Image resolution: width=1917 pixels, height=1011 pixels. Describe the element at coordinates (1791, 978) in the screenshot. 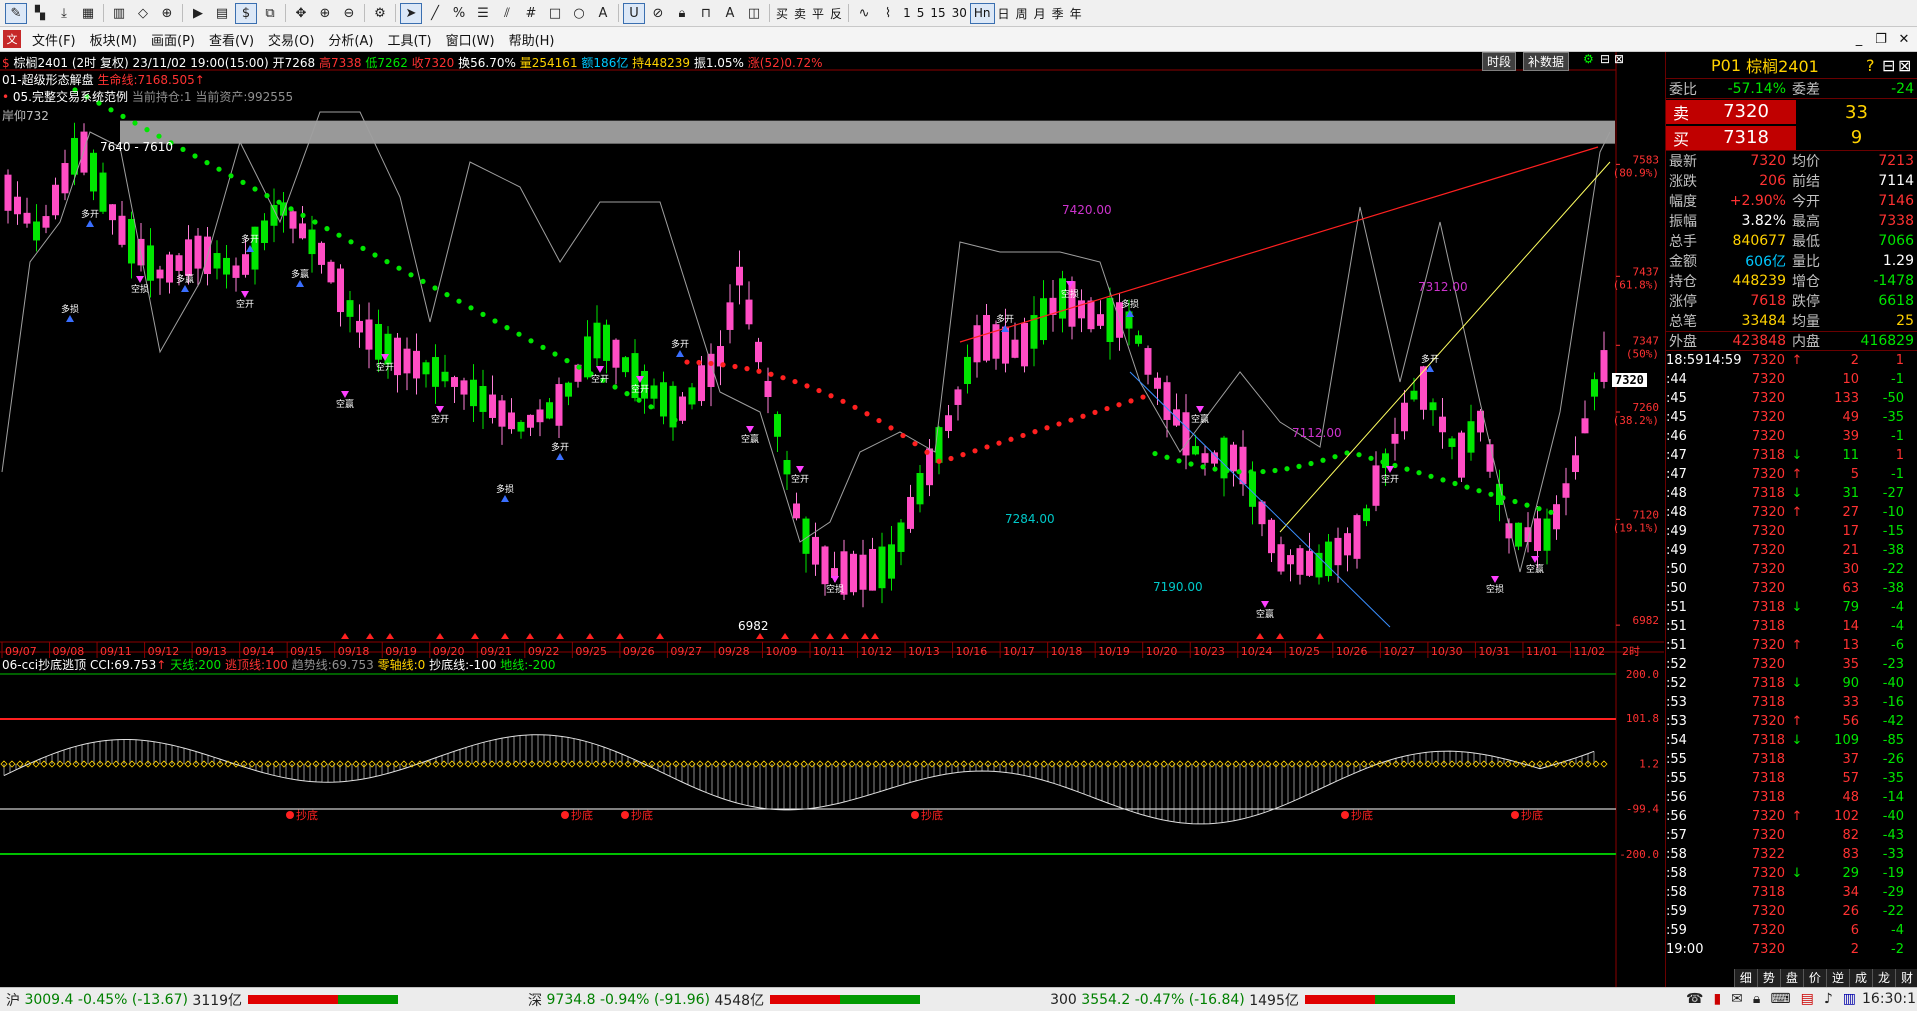

I see `quote-tab: 盘` at that location.